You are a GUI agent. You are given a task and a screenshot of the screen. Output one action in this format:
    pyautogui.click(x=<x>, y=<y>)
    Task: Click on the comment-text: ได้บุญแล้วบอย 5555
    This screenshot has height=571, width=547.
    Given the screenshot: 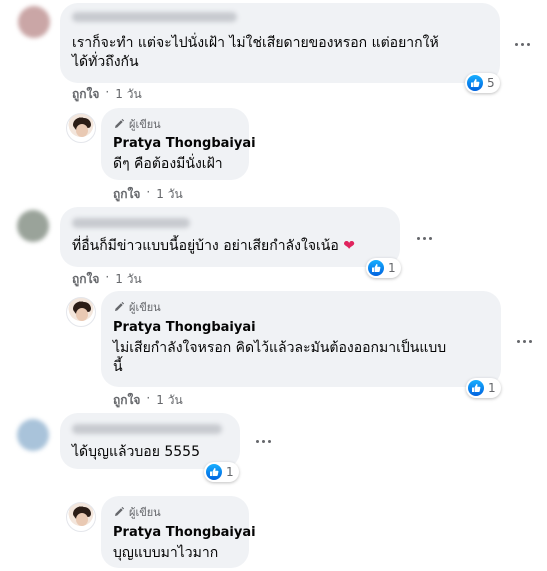 What is the action you would take?
    pyautogui.click(x=136, y=452)
    